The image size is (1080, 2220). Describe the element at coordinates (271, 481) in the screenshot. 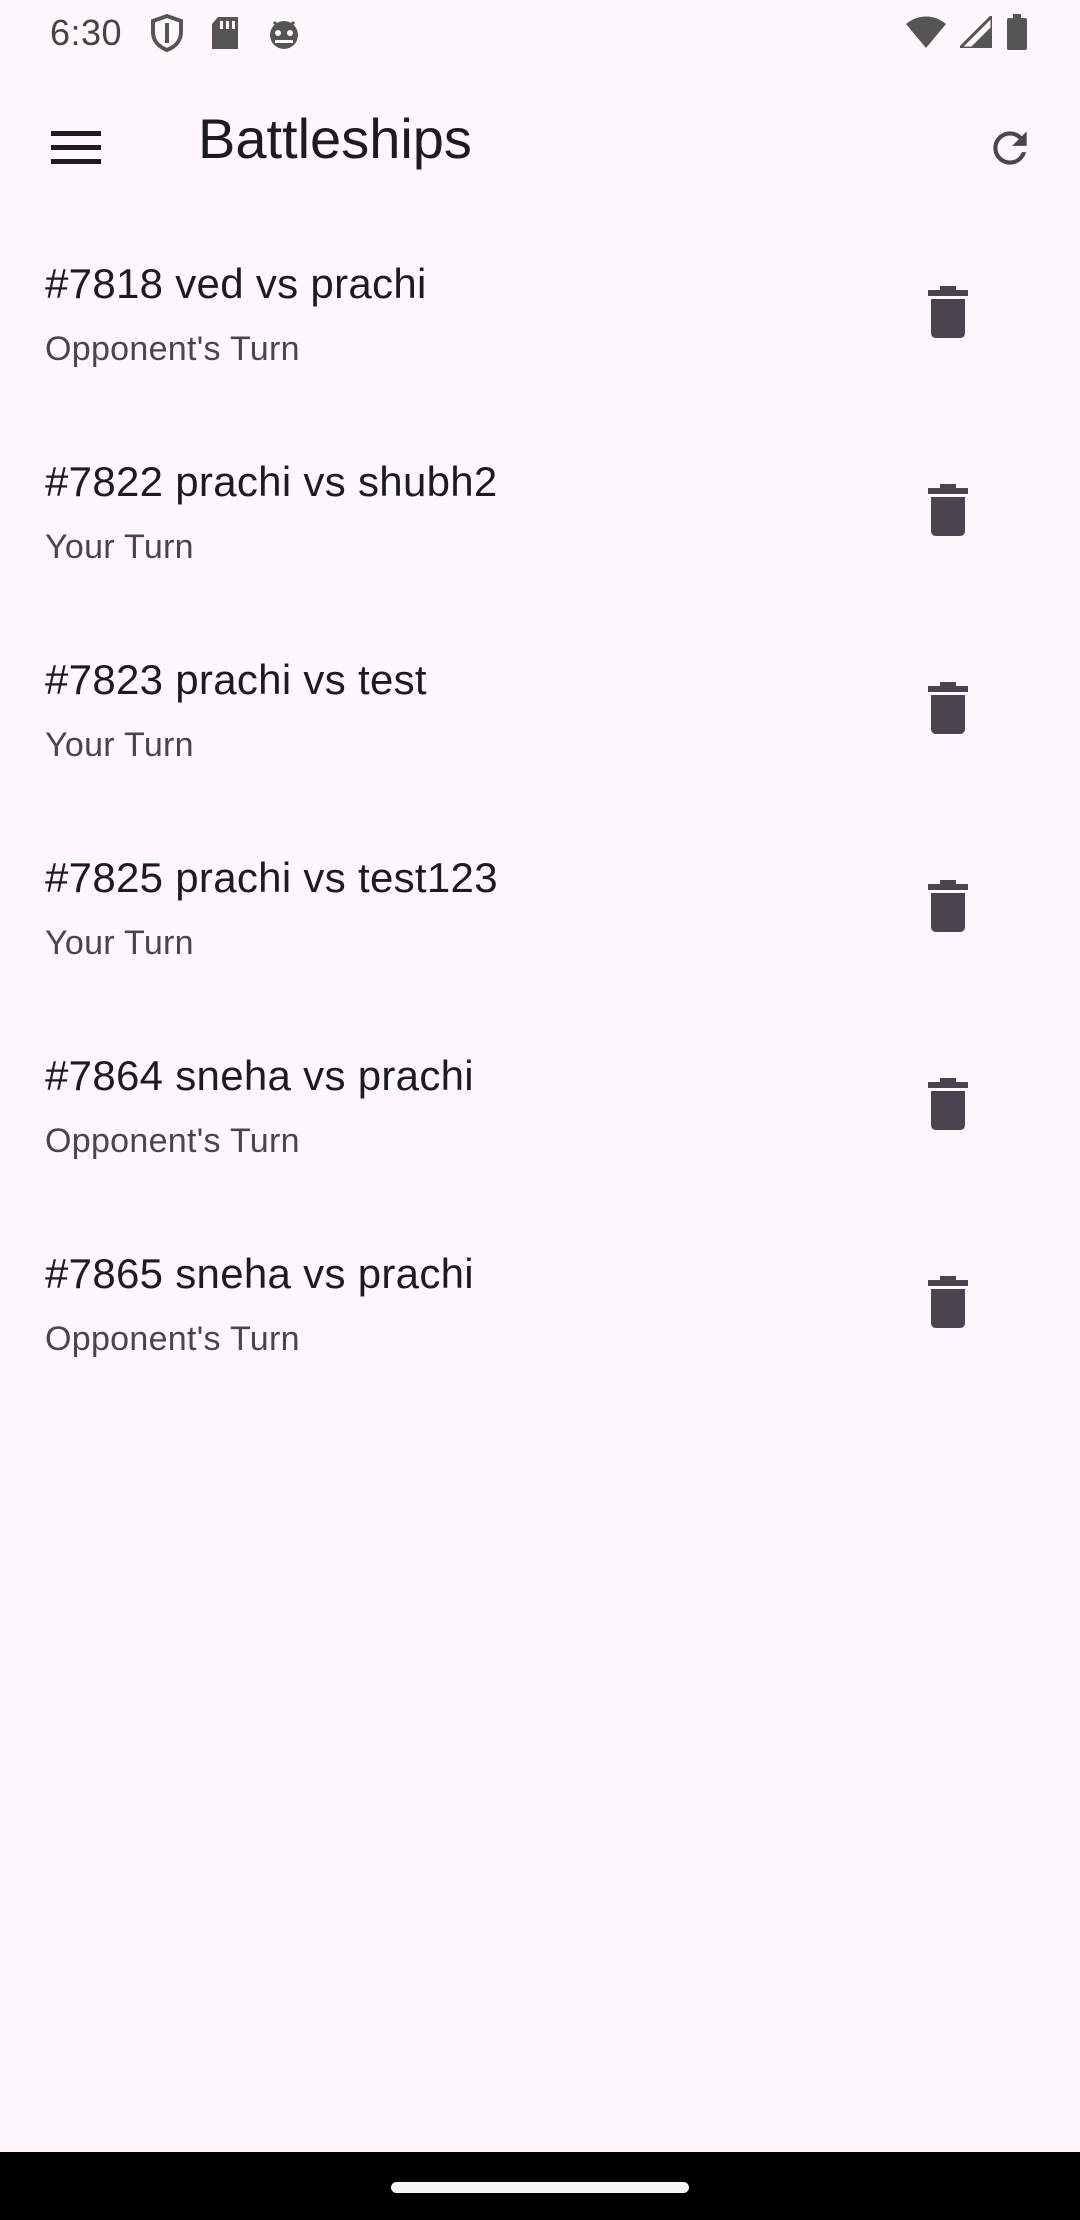

I see `game-title: #7822 prachi vs shubh2` at that location.